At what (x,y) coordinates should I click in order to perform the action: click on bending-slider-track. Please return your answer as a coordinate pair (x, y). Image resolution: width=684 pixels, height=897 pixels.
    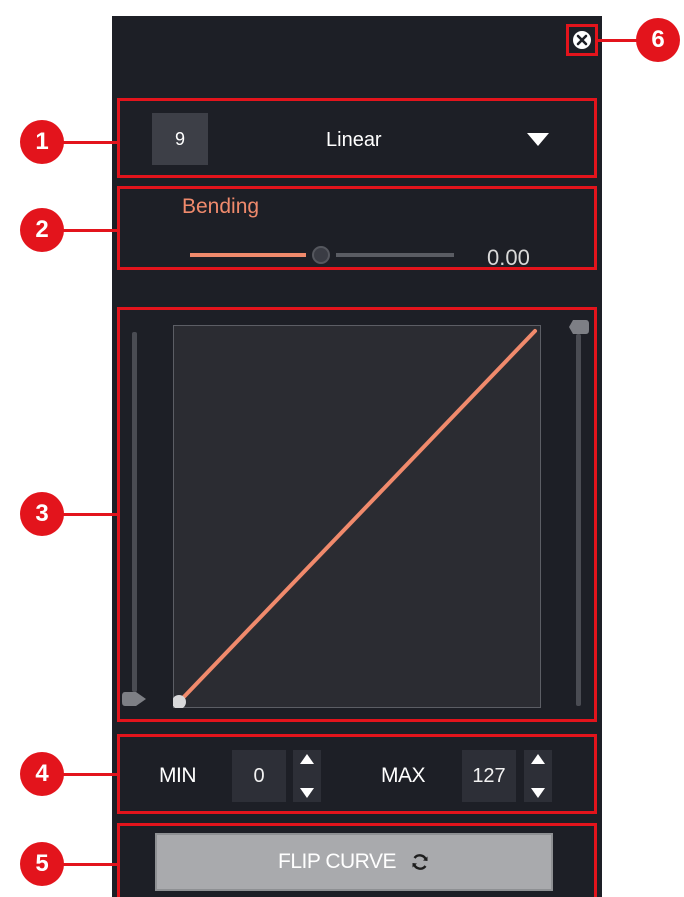
    Looking at the image, I should click on (395, 255).